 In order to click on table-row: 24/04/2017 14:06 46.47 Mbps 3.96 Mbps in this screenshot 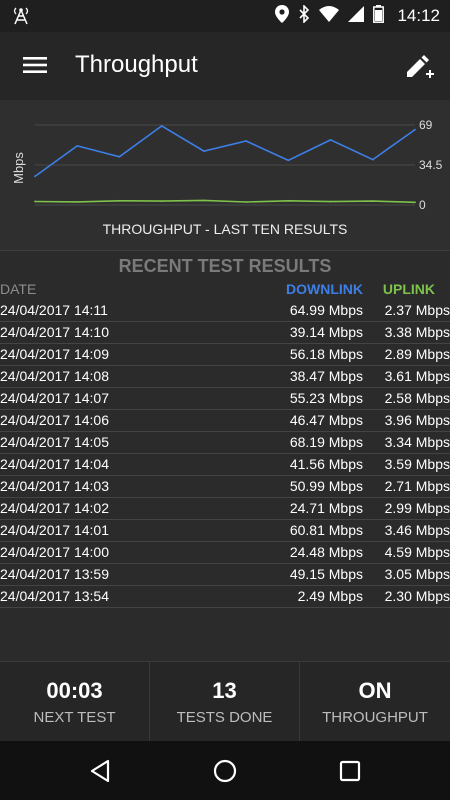, I will do `click(225, 421)`.